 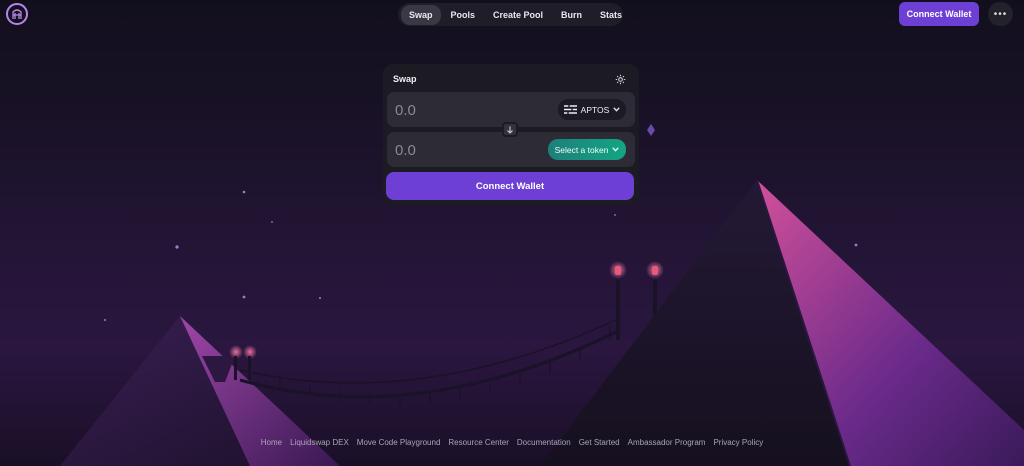 I want to click on arrow-down-icon, so click(x=510, y=130).